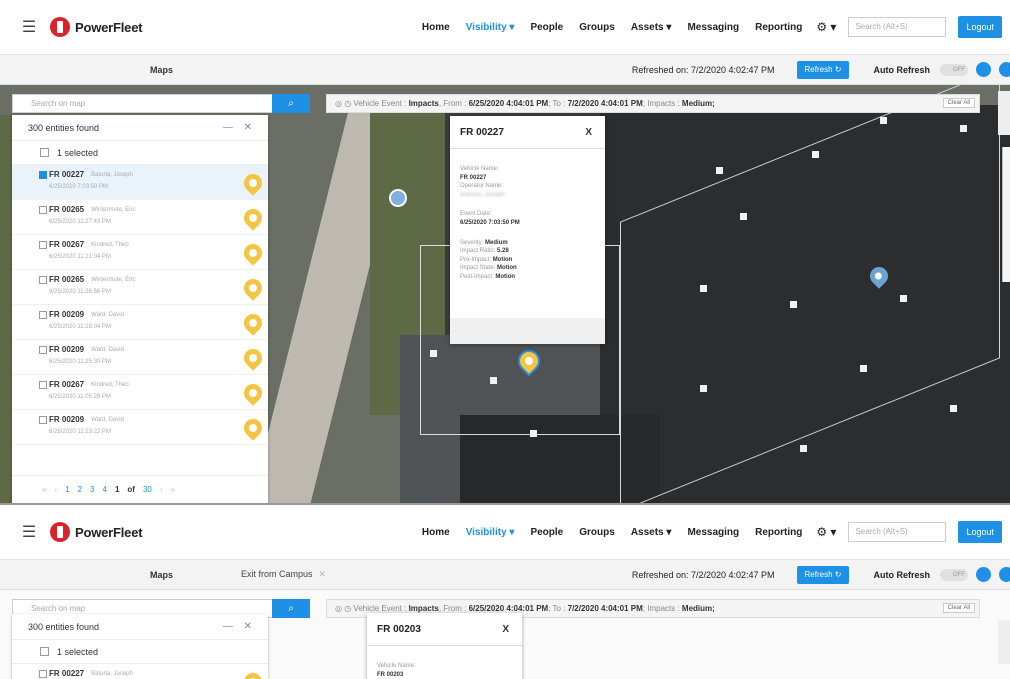 This screenshot has width=1010, height=679. What do you see at coordinates (112, 174) in the screenshot?
I see `entity-operator: Baturla, Joseph` at bounding box center [112, 174].